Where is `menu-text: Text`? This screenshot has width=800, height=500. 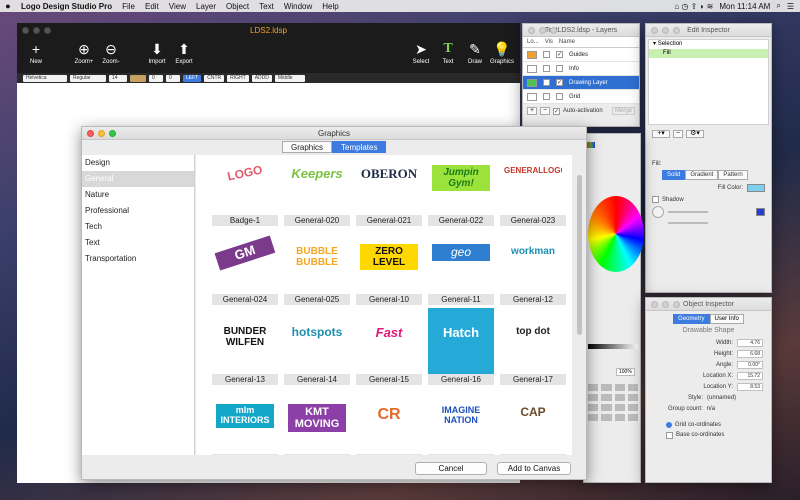 menu-text: Text is located at coordinates (266, 6).